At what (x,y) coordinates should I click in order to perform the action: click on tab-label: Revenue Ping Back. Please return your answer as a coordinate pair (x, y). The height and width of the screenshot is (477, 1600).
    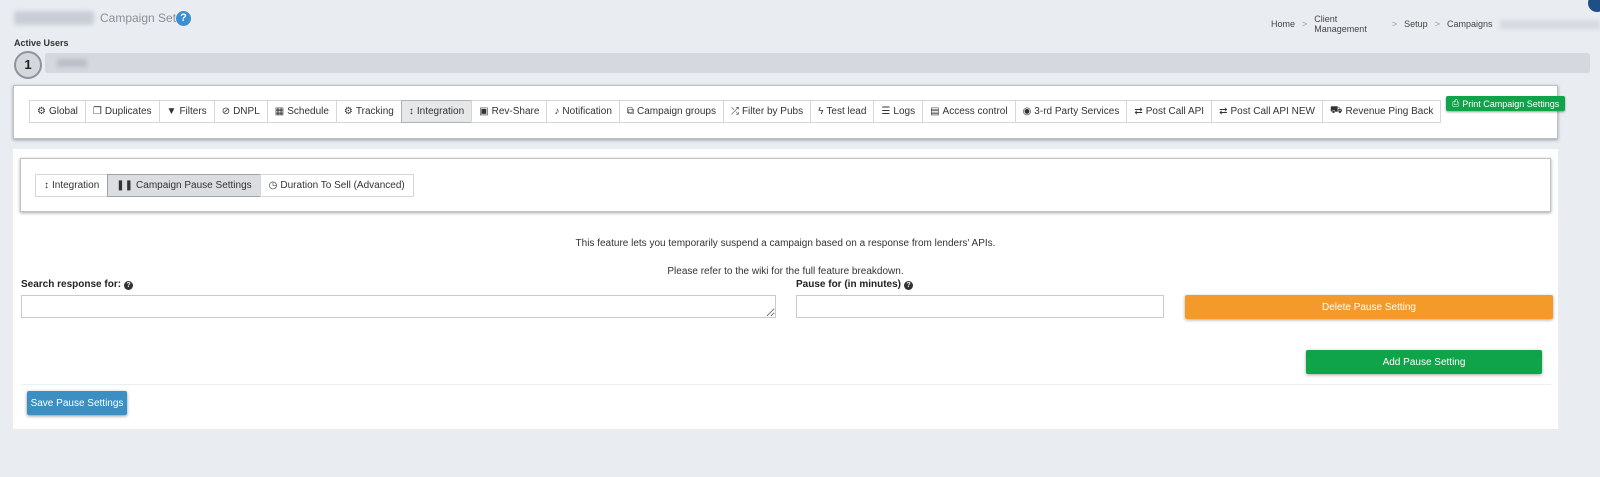
    Looking at the image, I should click on (1389, 111).